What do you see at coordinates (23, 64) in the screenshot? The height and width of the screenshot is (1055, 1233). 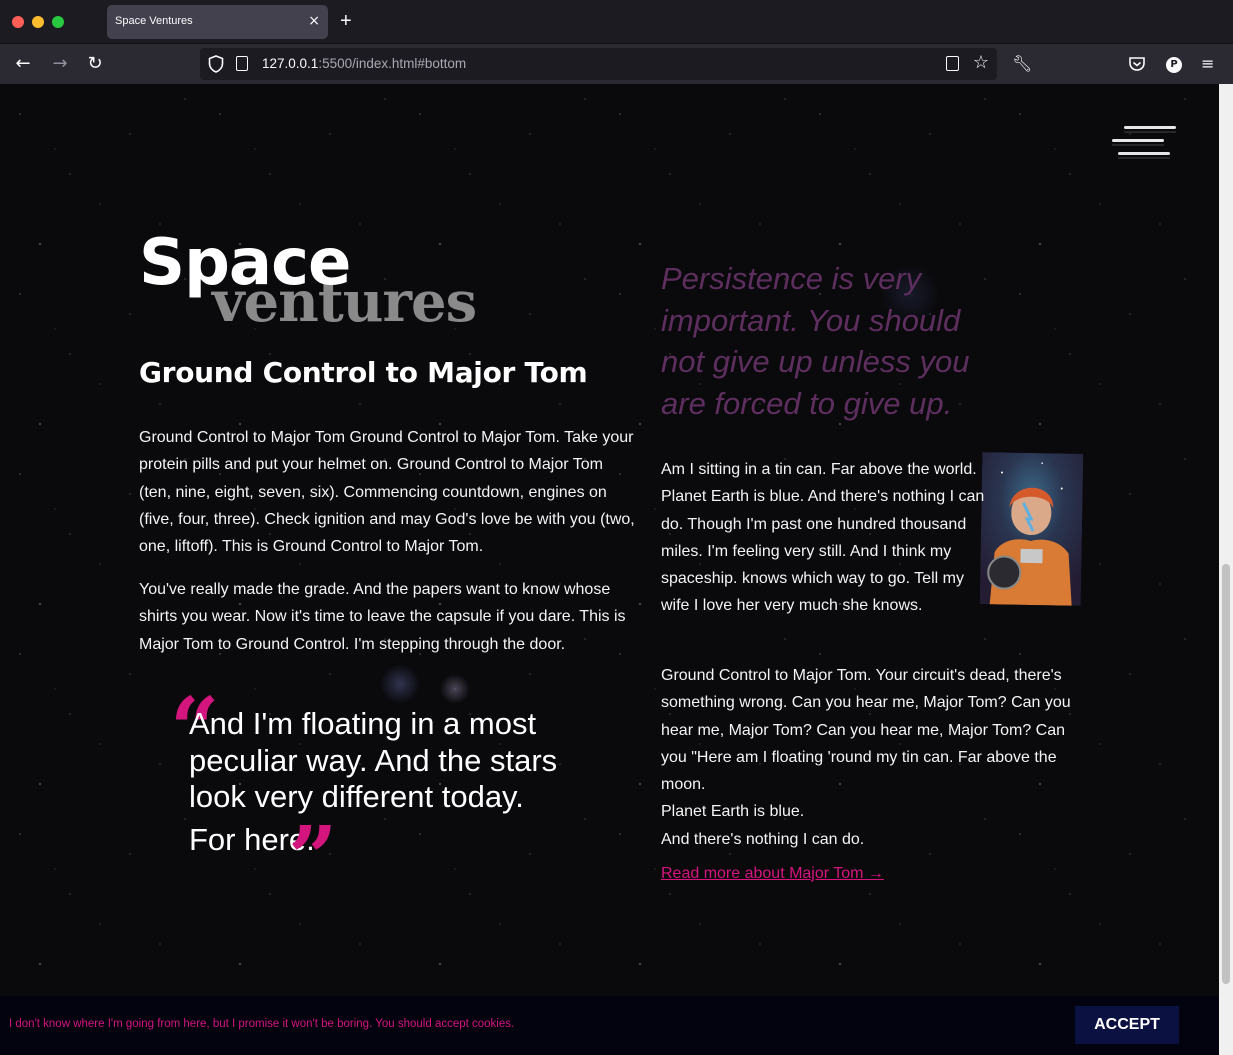 I see `back-arrow-icon: ←` at bounding box center [23, 64].